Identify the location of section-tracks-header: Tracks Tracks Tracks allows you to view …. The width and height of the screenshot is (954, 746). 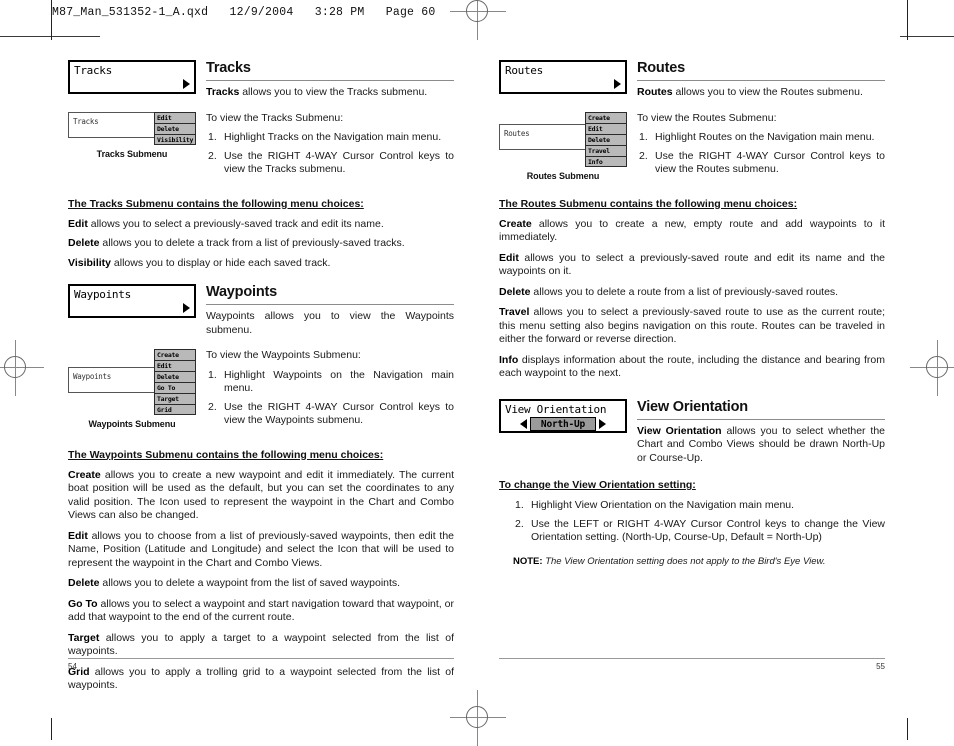
(261, 80).